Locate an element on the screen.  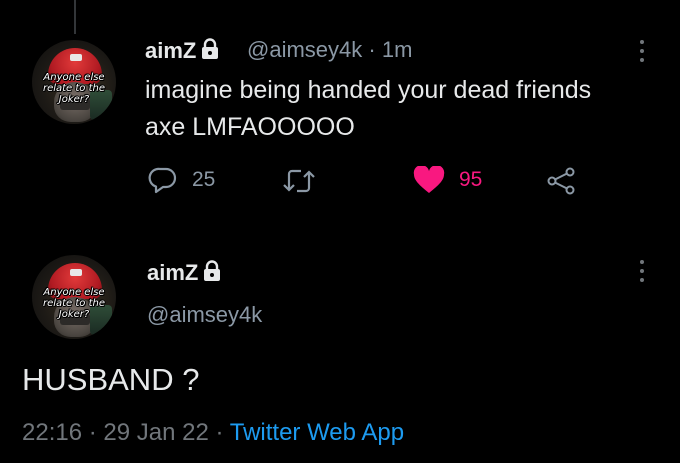
tweet-date: 29 Jan 22 is located at coordinates (155, 432).